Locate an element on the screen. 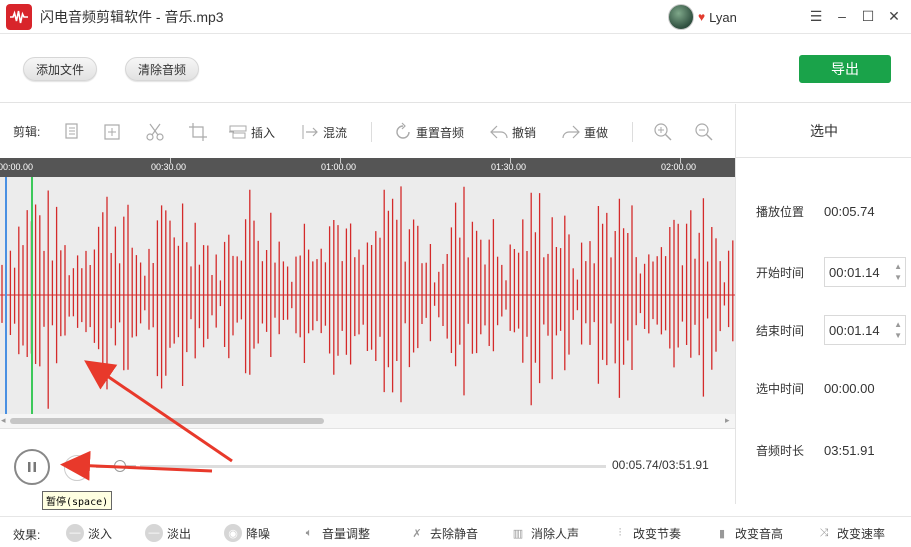  insert-label: 插入 is located at coordinates (263, 132).